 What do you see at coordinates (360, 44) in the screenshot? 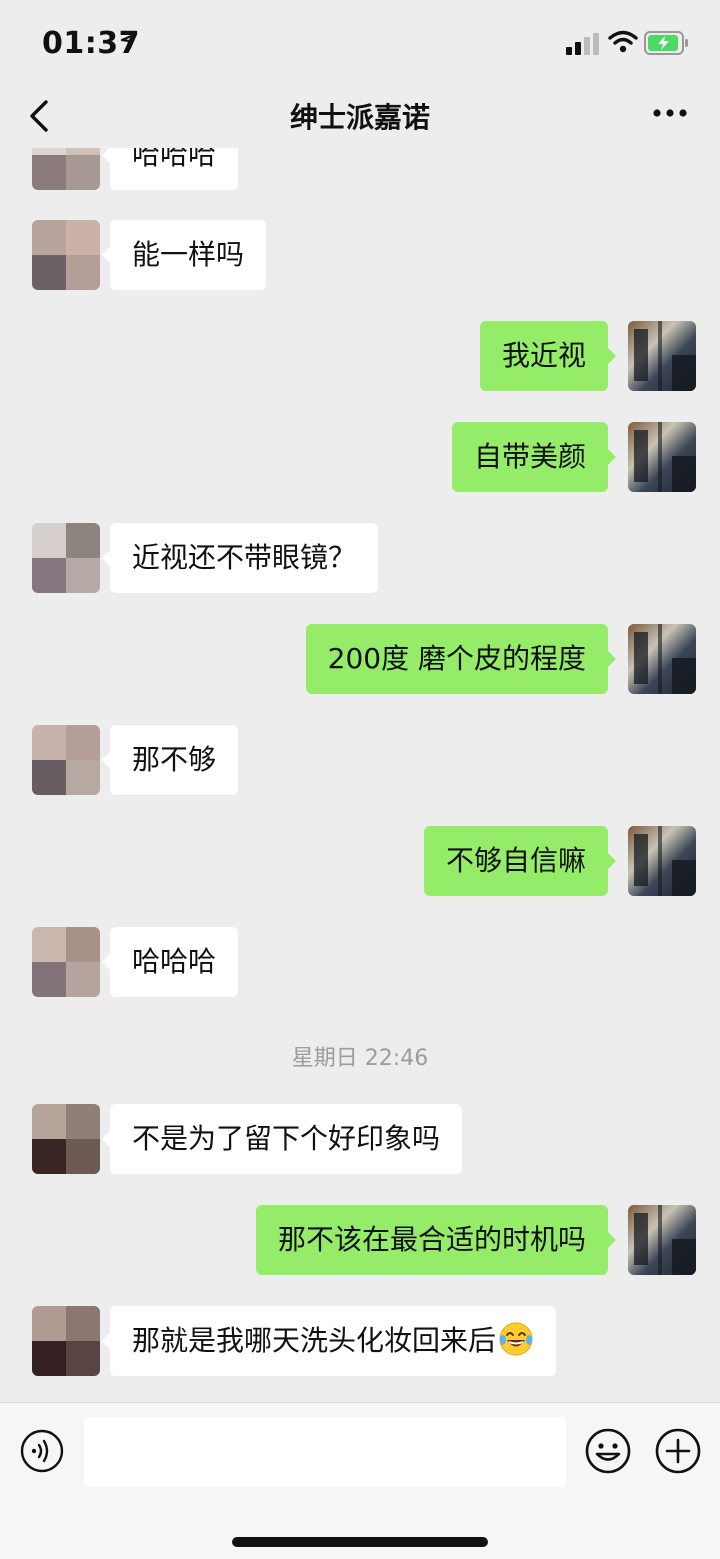
I see `status-bar: 01:37` at bounding box center [360, 44].